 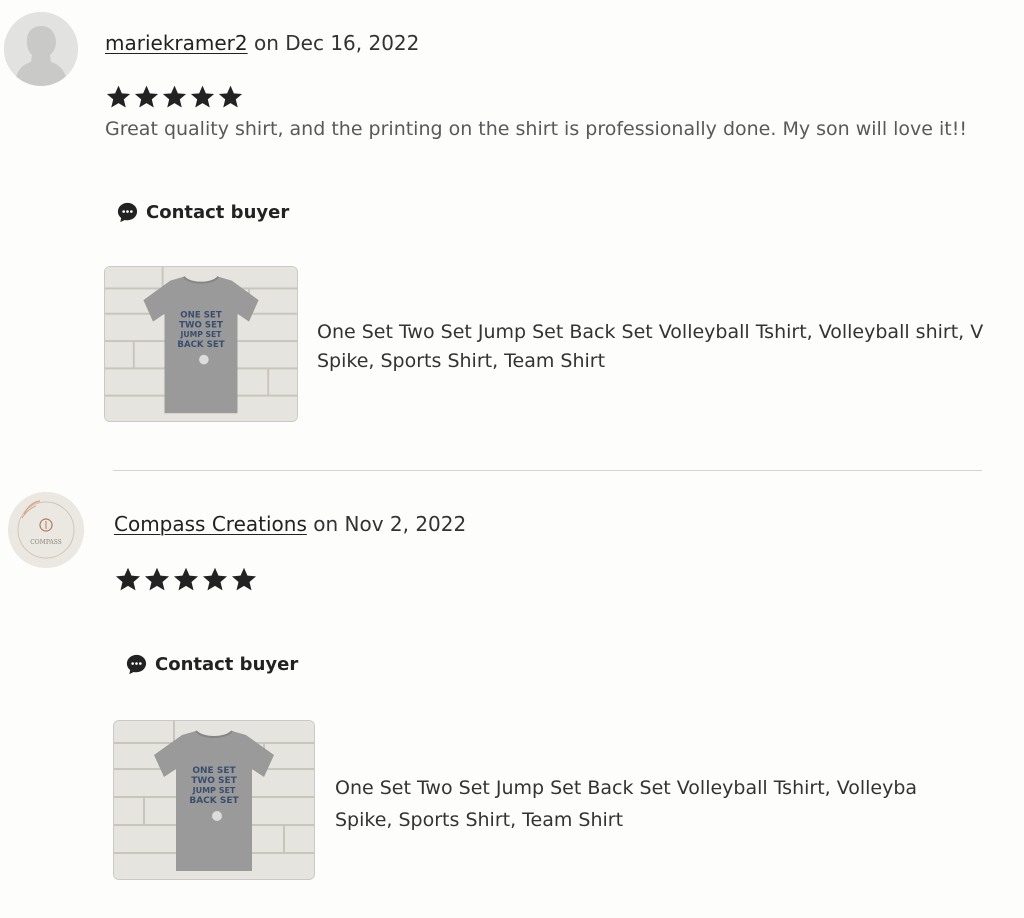 I want to click on reviewer-avatar: COMPASS, so click(x=46, y=530).